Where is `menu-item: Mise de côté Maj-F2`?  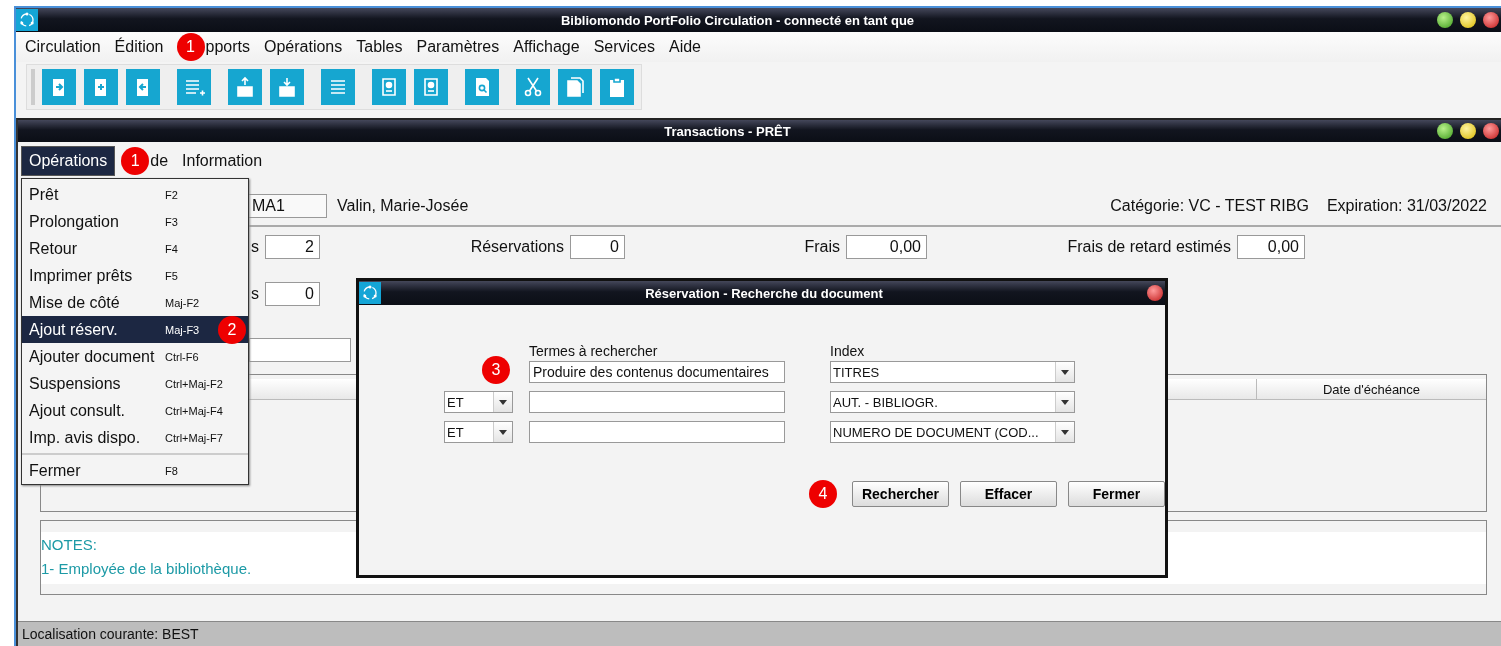
menu-item: Mise de côté Maj-F2 is located at coordinates (135, 302).